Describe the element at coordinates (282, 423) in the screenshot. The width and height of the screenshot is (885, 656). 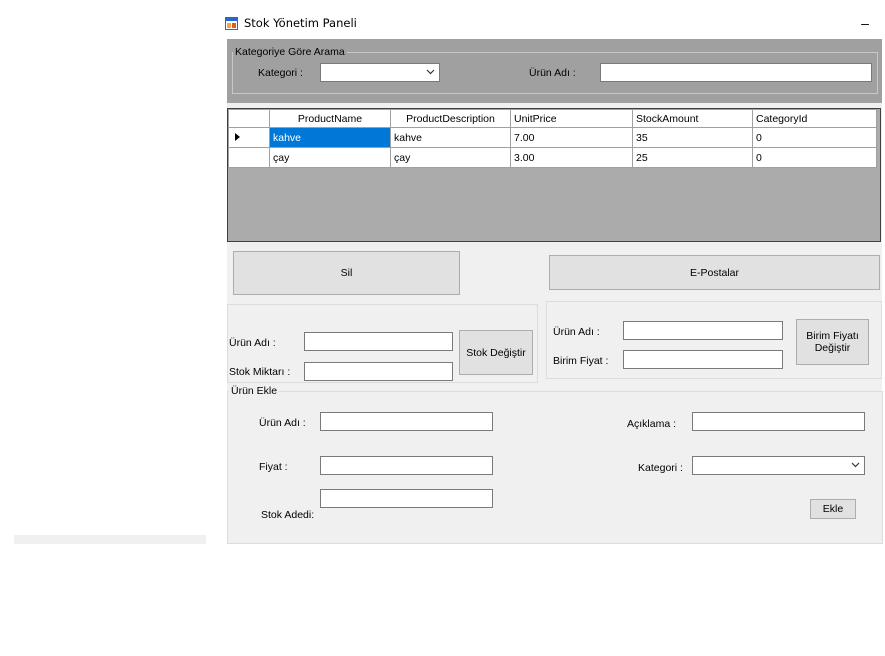
I see `add-name-label: Ürün Adı :` at that location.